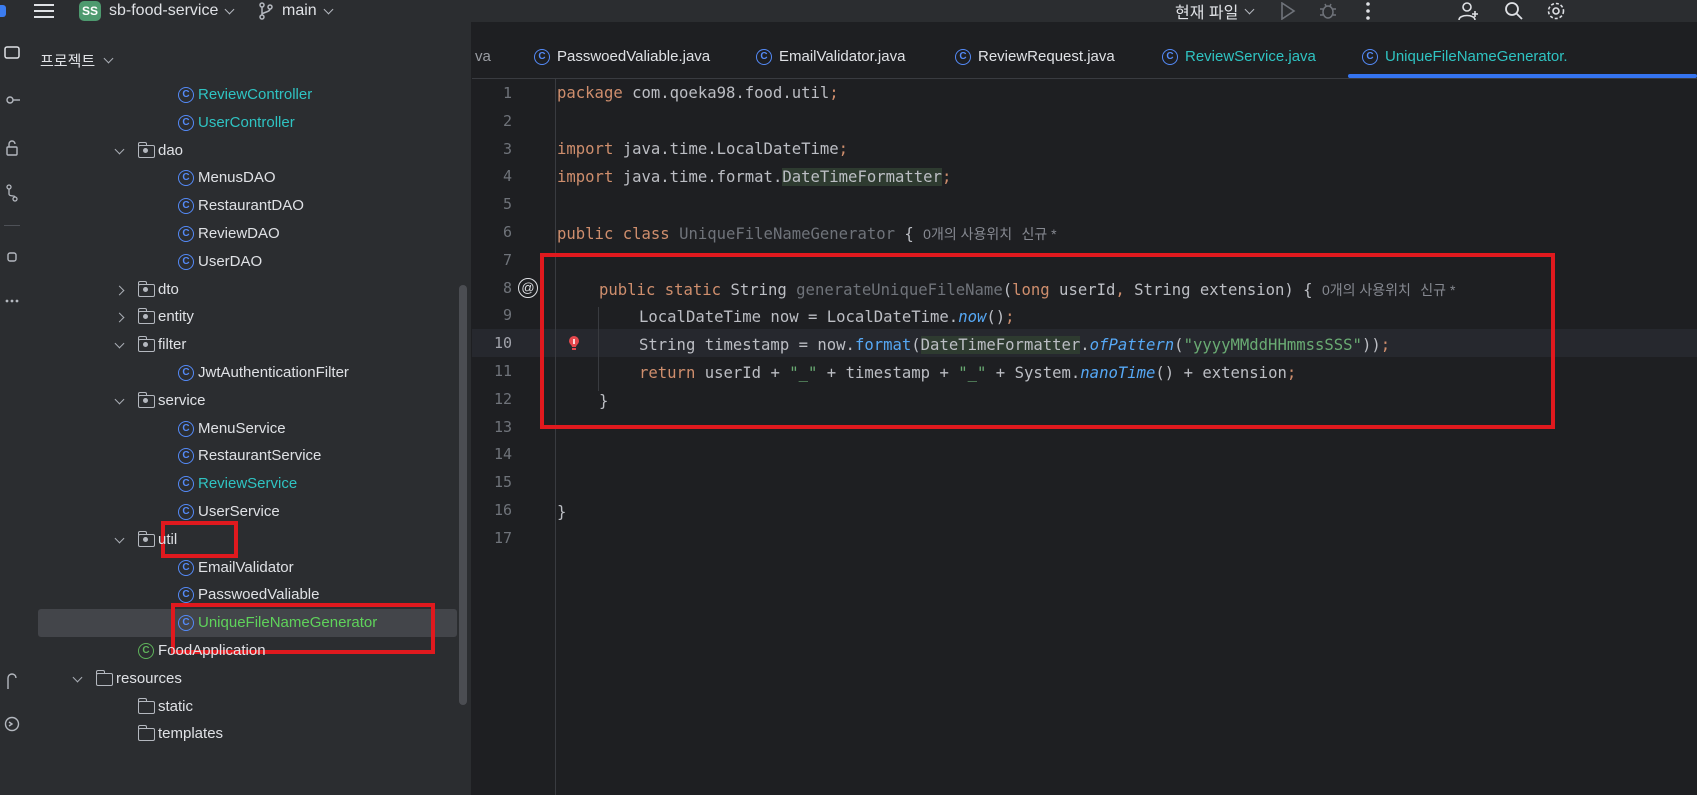 Image resolution: width=1697 pixels, height=795 pixels. Describe the element at coordinates (1207, 13) in the screenshot. I see `run-config-label: 현재 파일` at that location.